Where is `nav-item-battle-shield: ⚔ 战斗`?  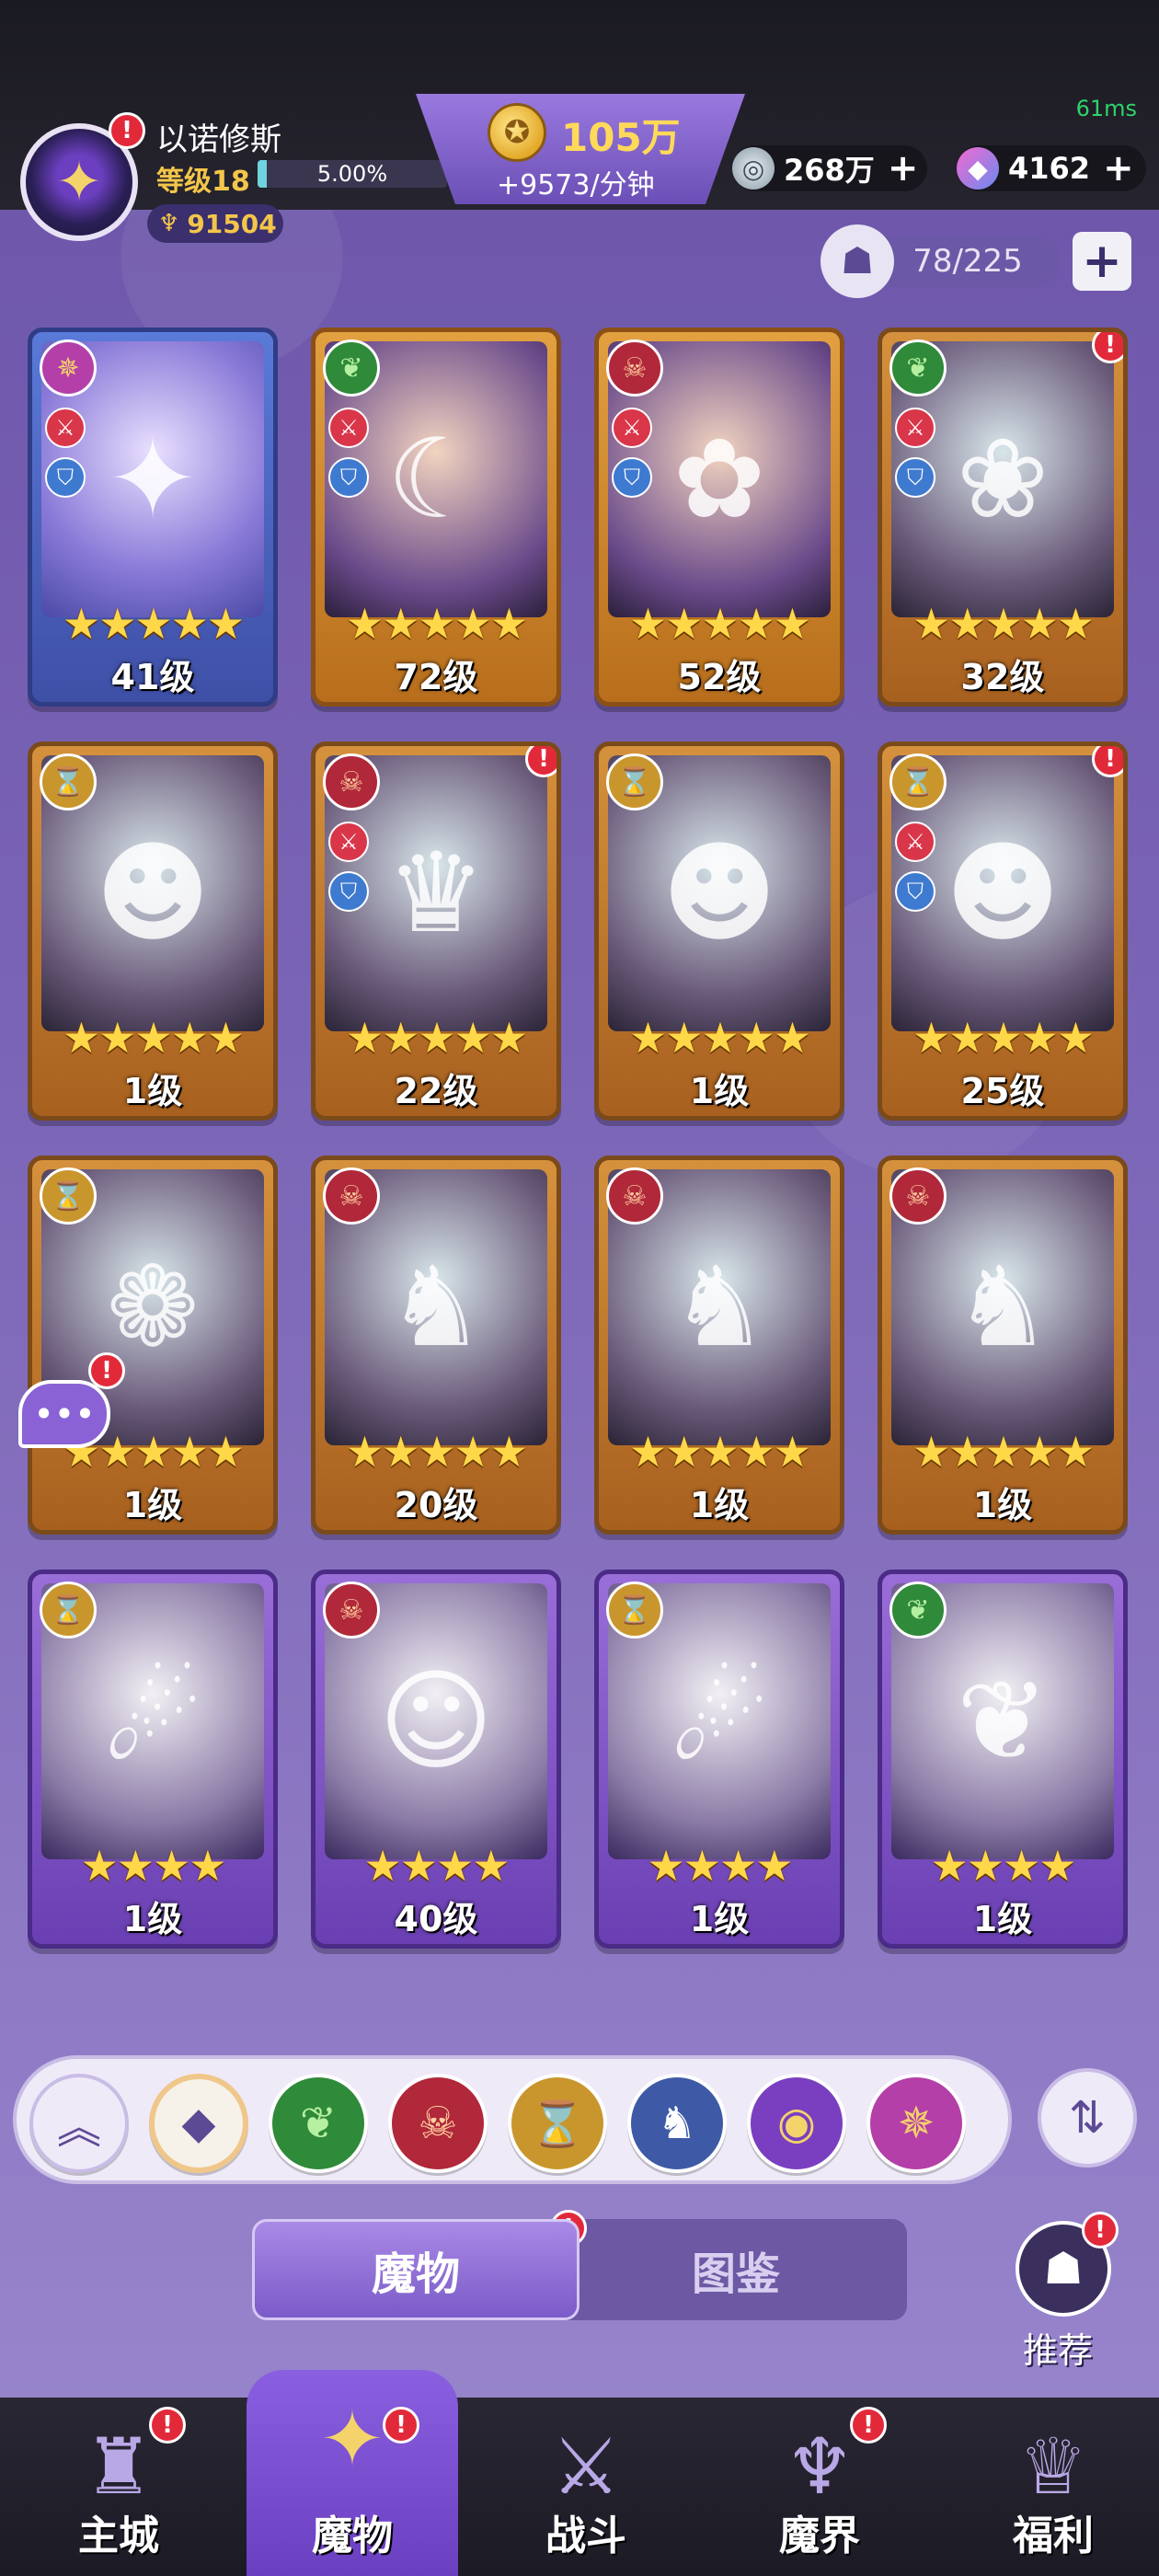 nav-item-battle-shield: ⚔ 战斗 is located at coordinates (586, 2487).